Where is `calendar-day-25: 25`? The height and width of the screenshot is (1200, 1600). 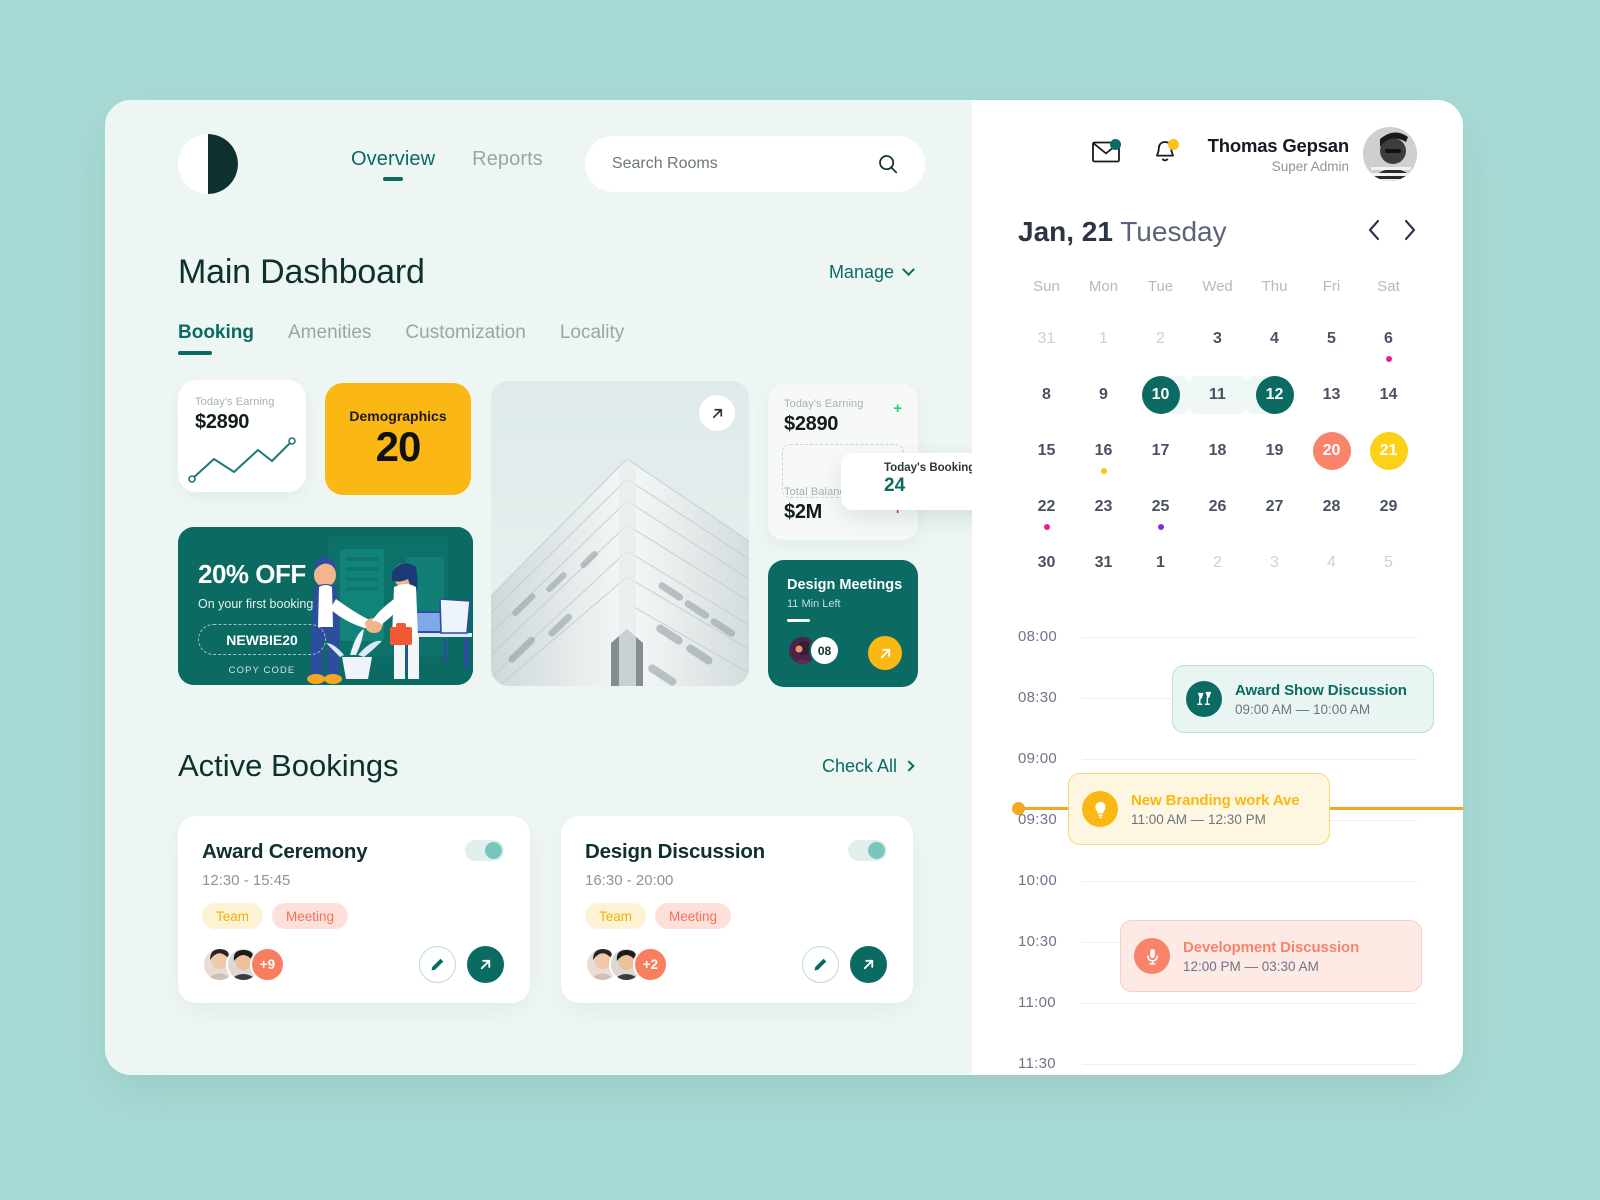
calendar-day-25: 25 is located at coordinates (1160, 507).